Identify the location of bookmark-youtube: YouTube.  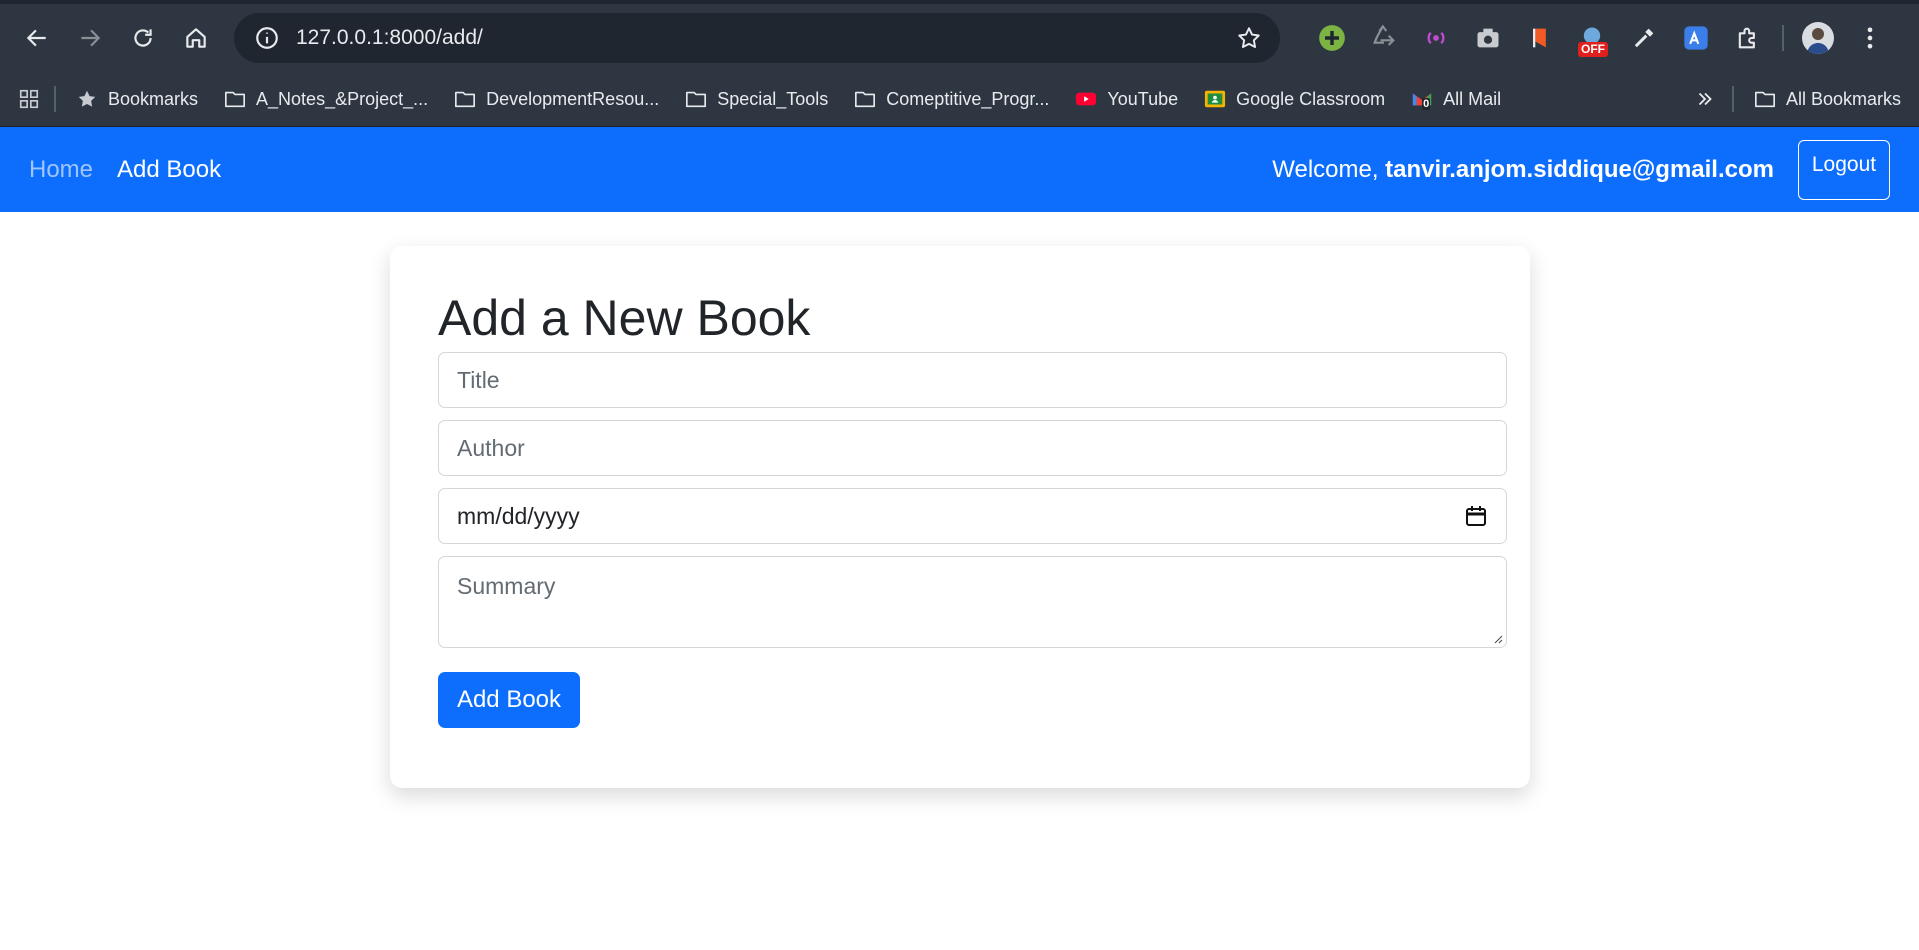
(1126, 99).